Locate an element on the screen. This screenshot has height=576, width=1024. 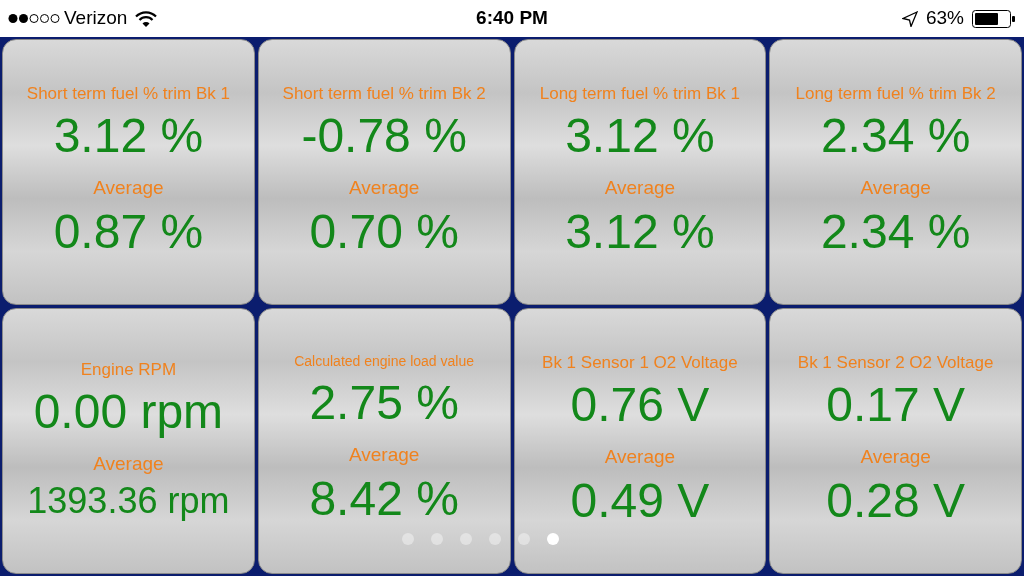
gauge-title: Bk 1 Sensor 1 O2 Voltage is located at coordinates (640, 362).